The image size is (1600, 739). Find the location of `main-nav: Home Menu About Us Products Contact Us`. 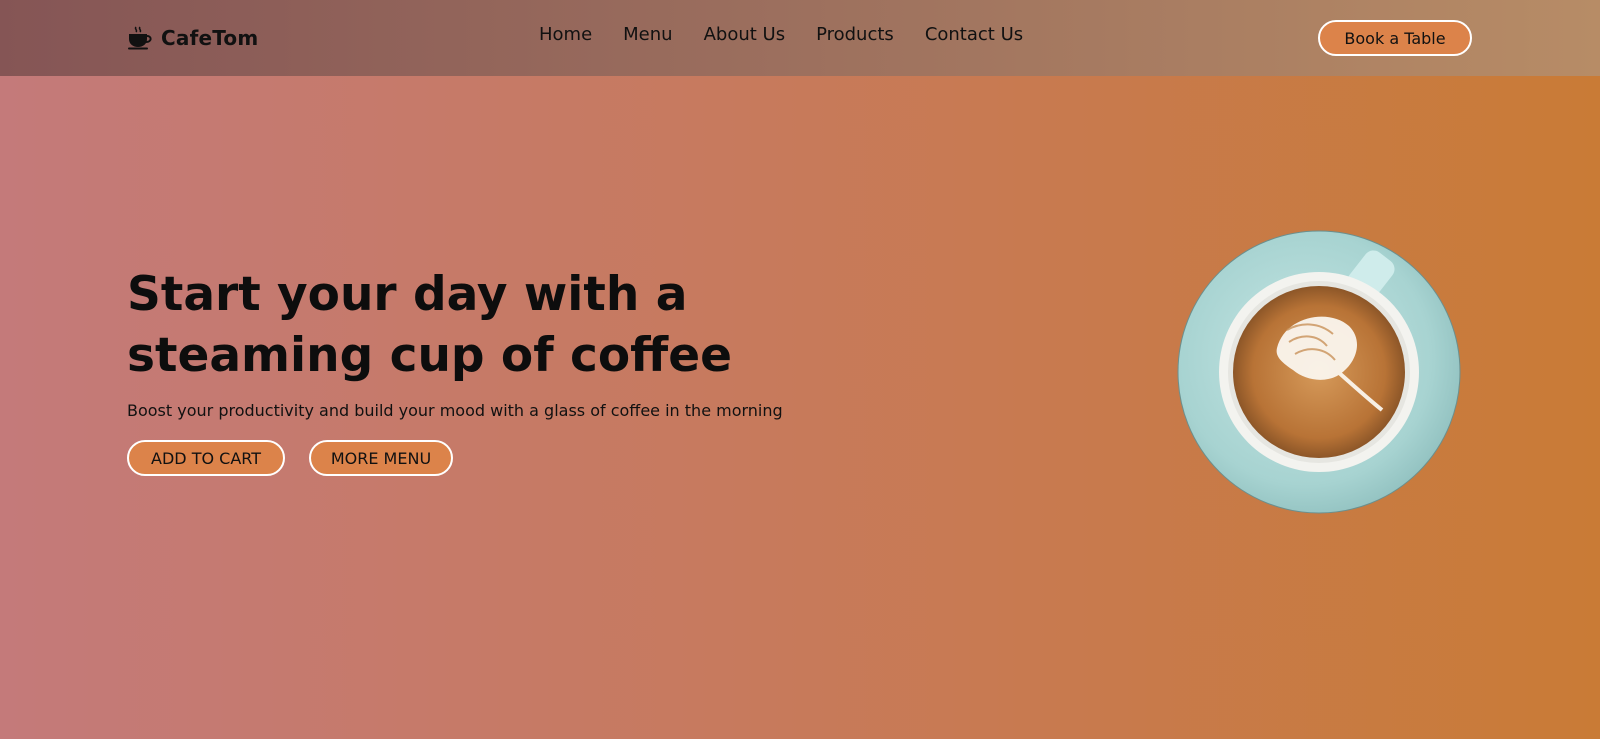

main-nav: Home Menu About Us Products Contact Us is located at coordinates (781, 34).